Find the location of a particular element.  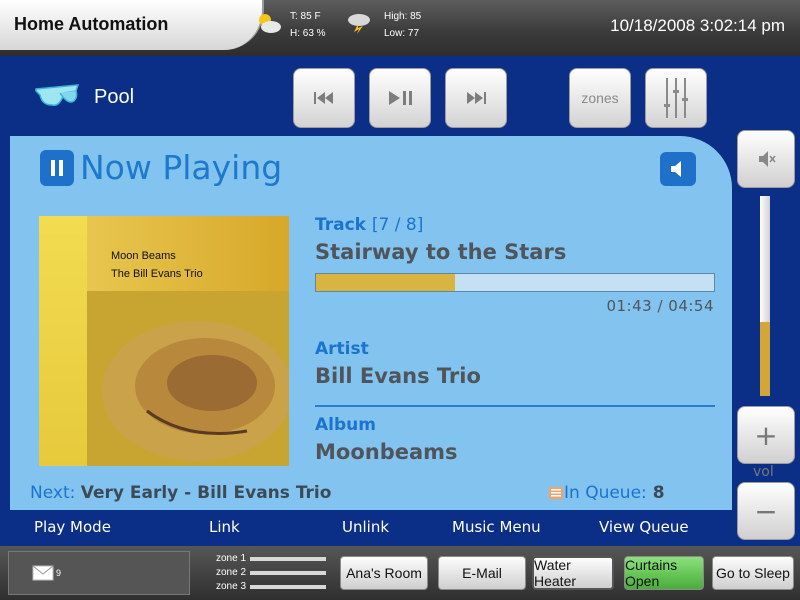

pause-icon is located at coordinates (57, 168).